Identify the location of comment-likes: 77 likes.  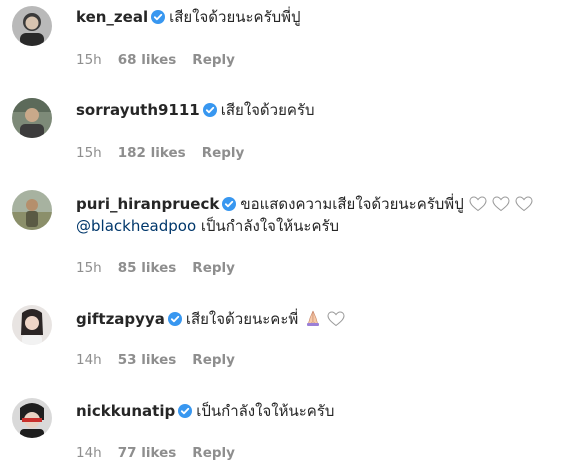
(147, 453).